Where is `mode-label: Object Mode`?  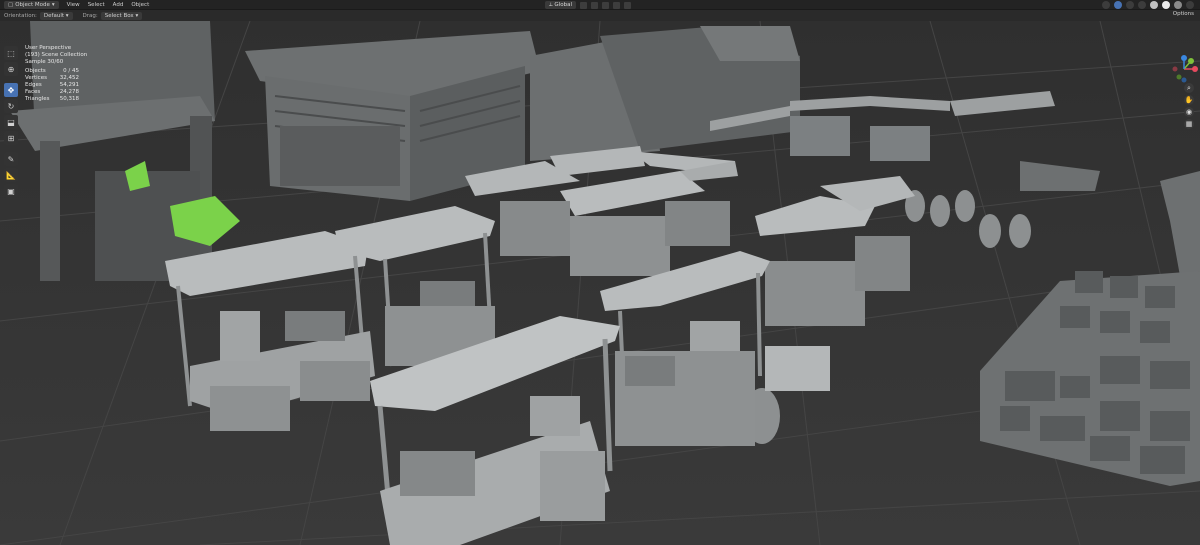
mode-label: Object Mode is located at coordinates (32, 4).